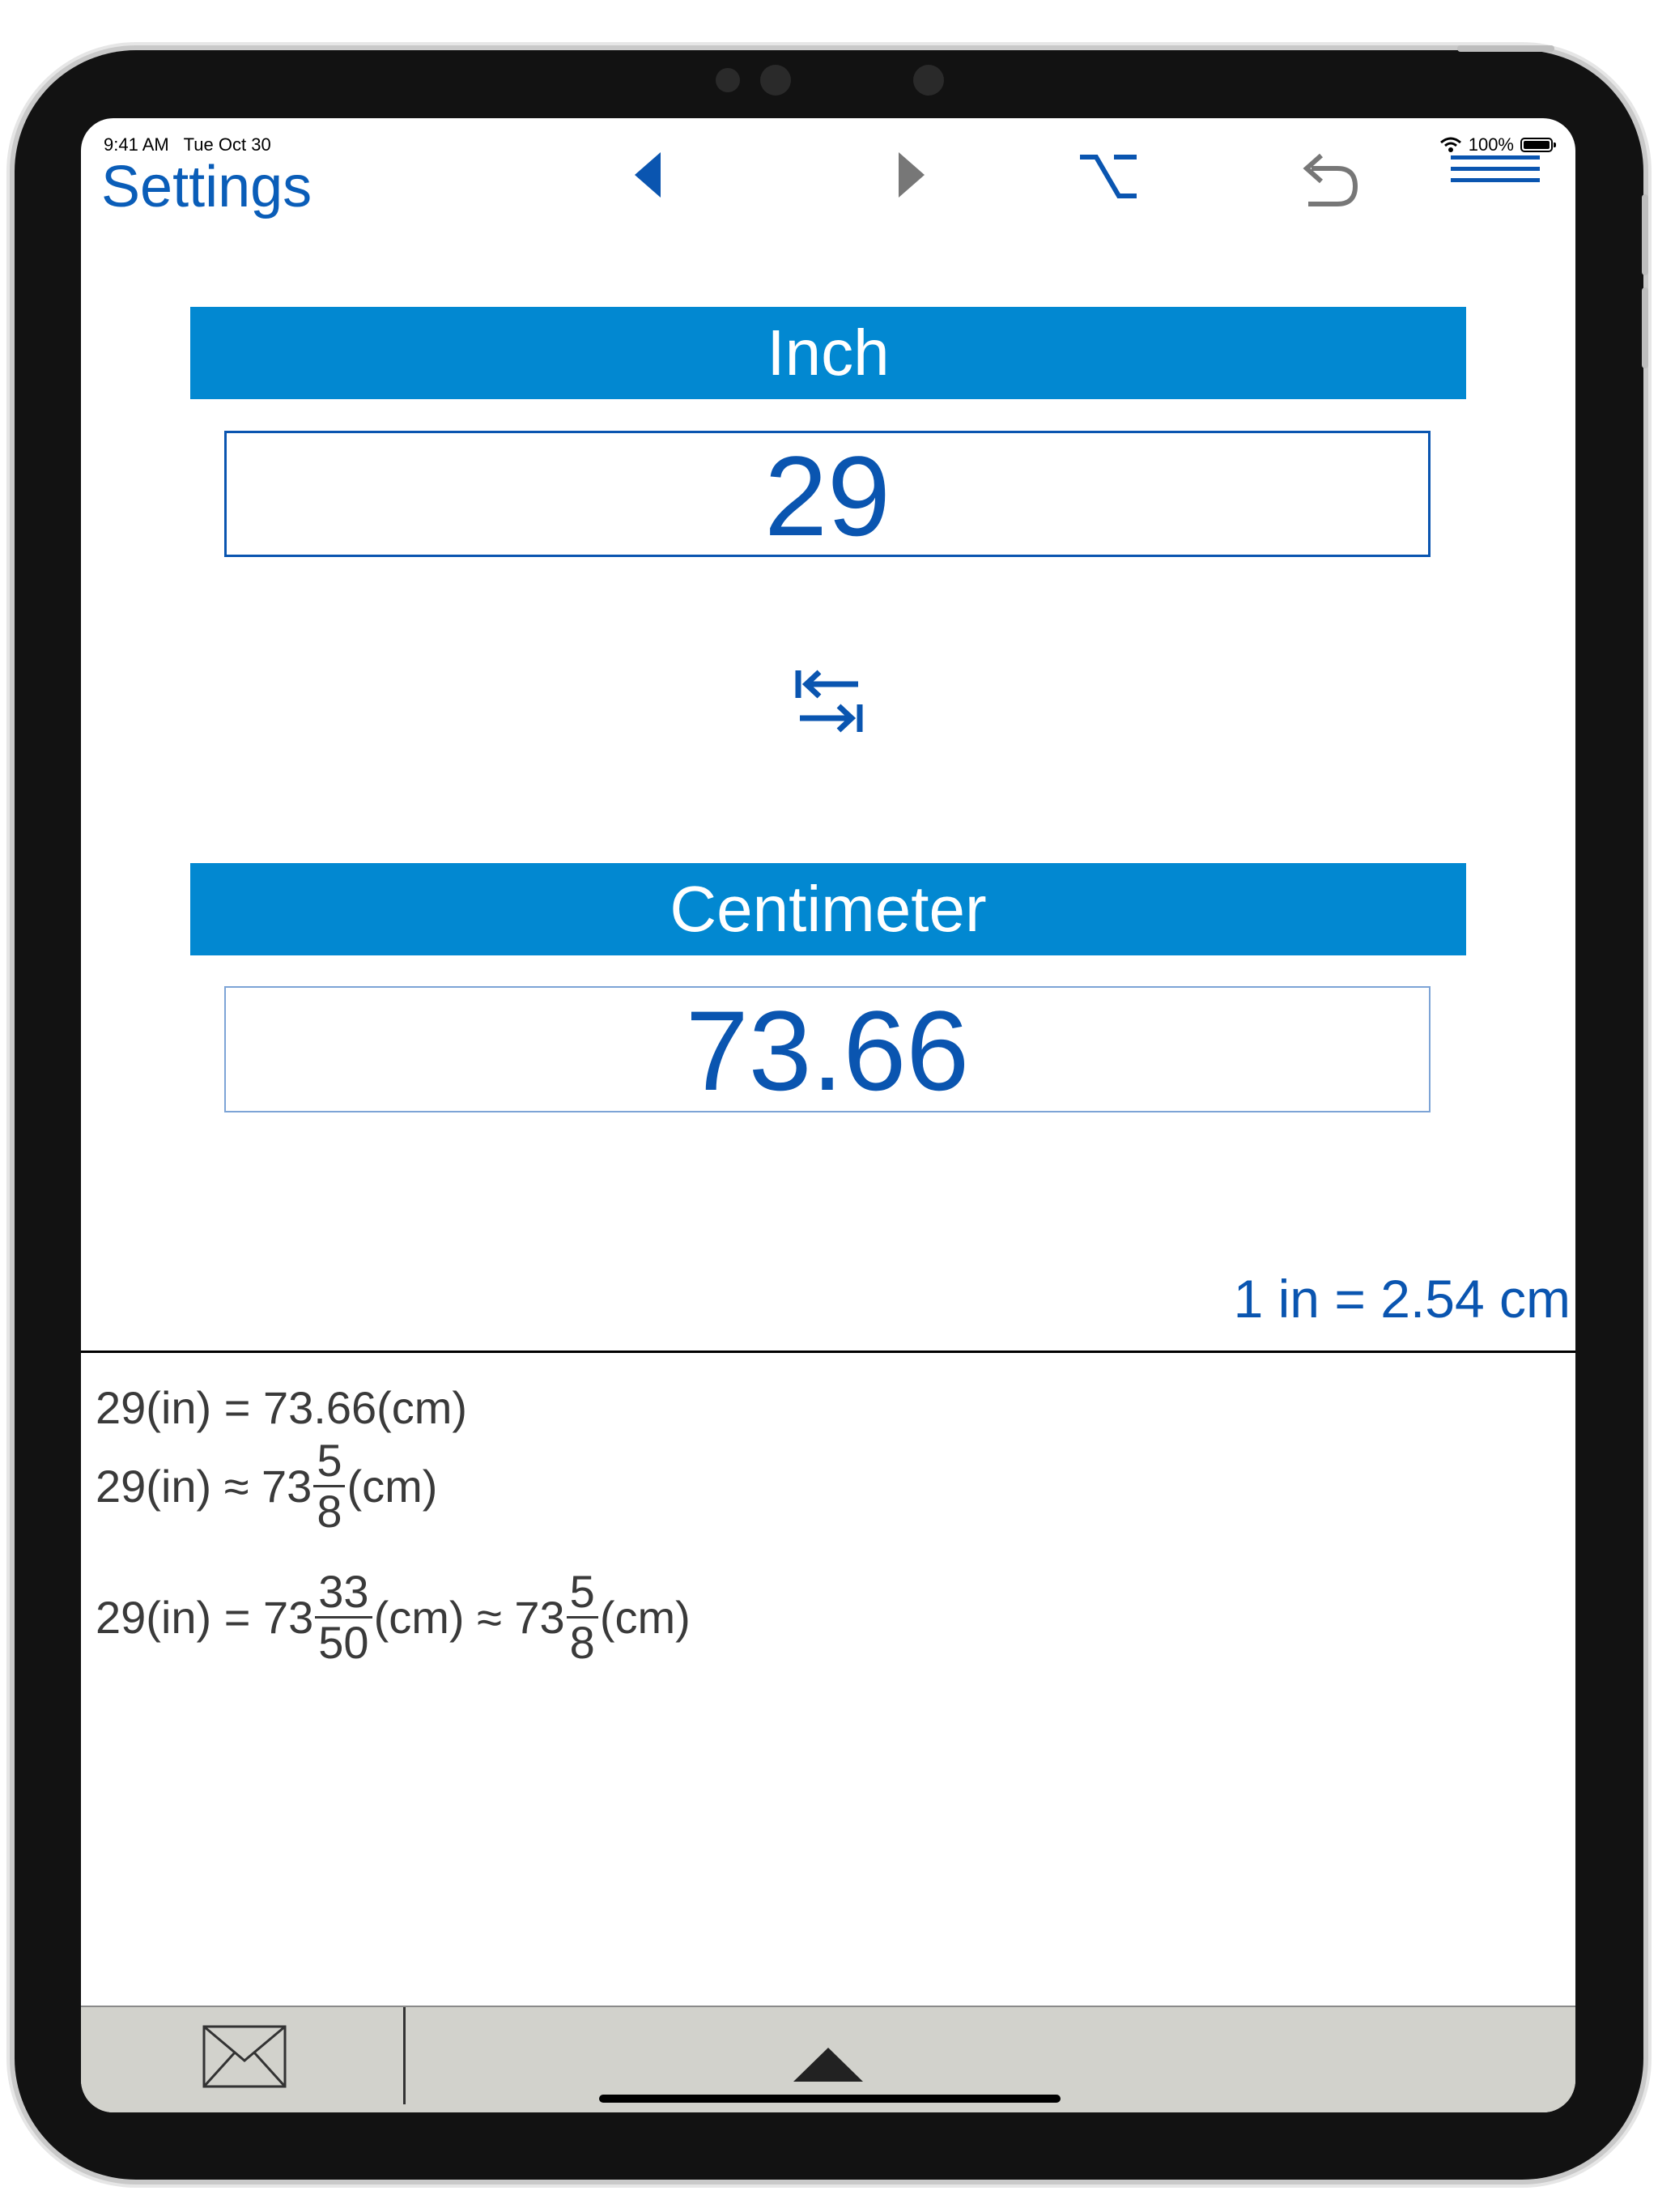 The height and width of the screenshot is (2212, 1658). Describe the element at coordinates (1505, 49) in the screenshot. I see `power-button` at that location.